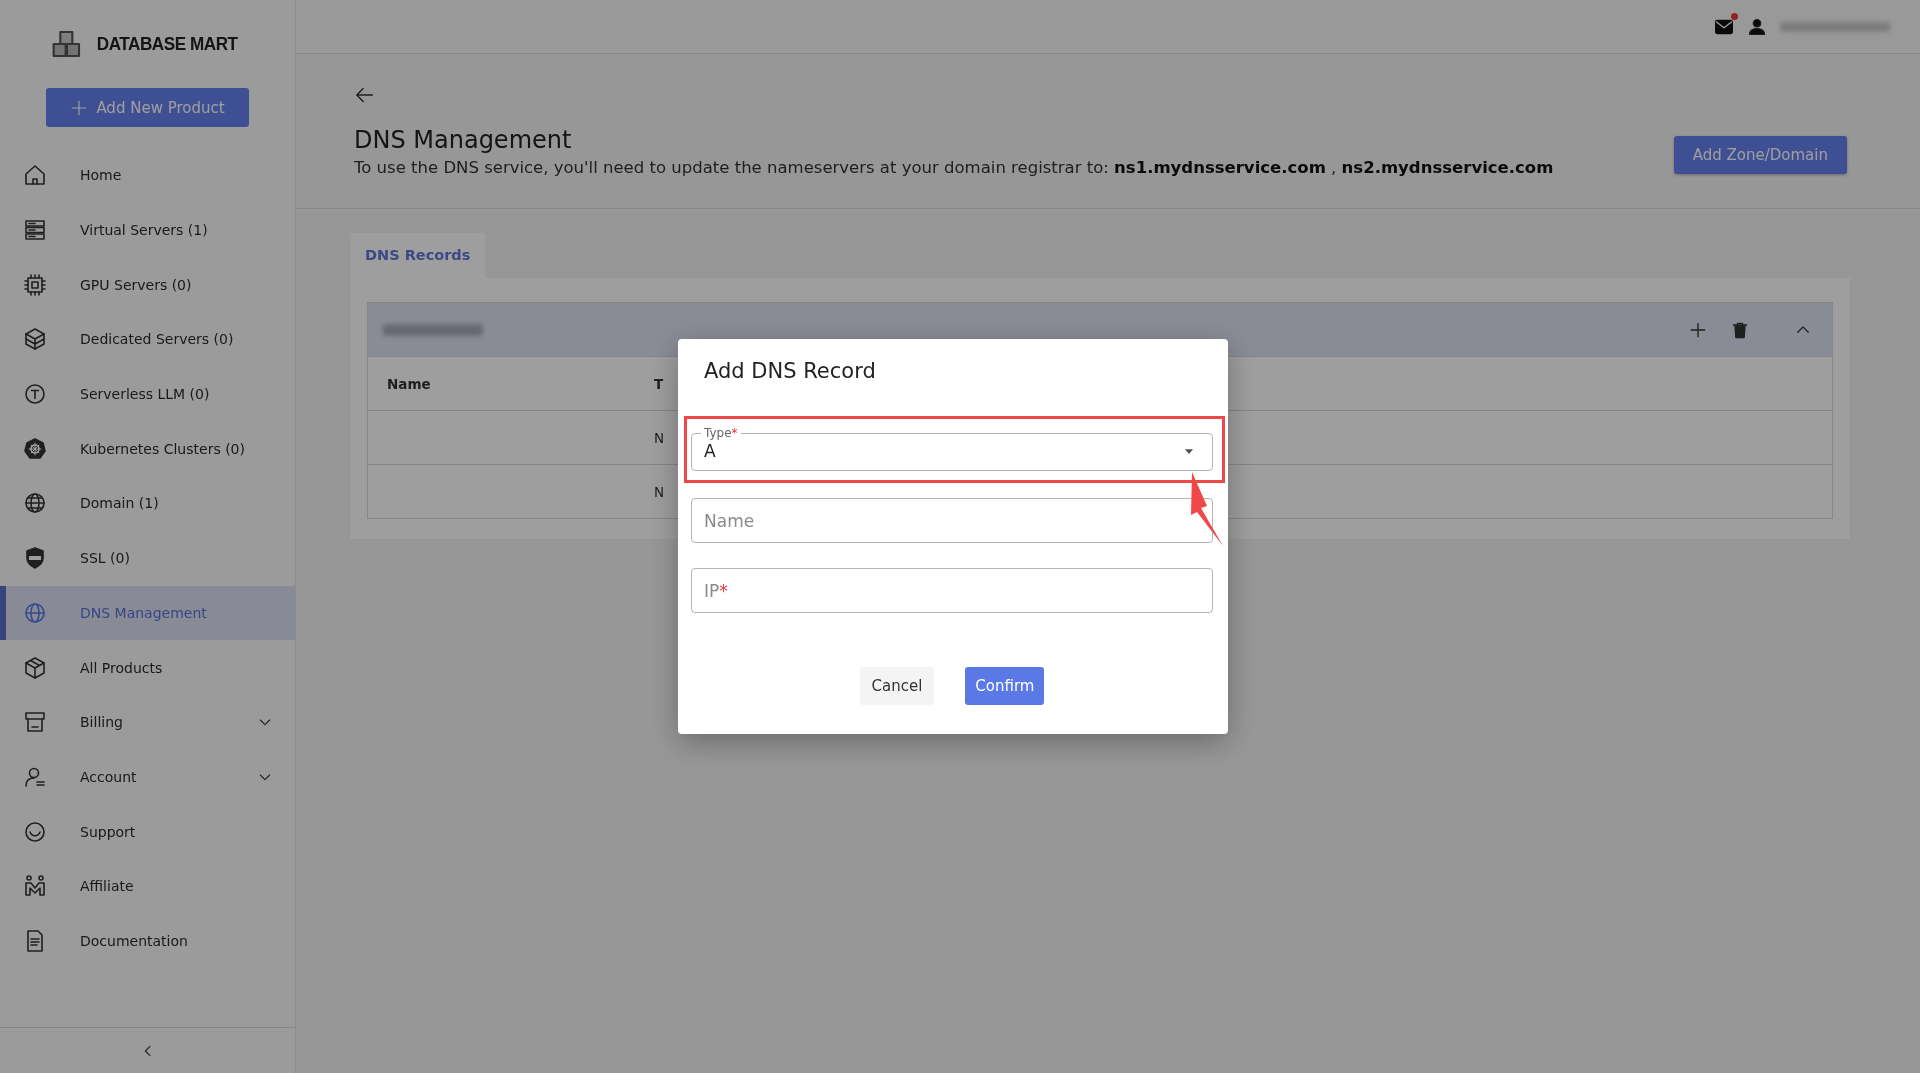 Image resolution: width=1920 pixels, height=1073 pixels. I want to click on confirm-button: Confirm, so click(1005, 686).